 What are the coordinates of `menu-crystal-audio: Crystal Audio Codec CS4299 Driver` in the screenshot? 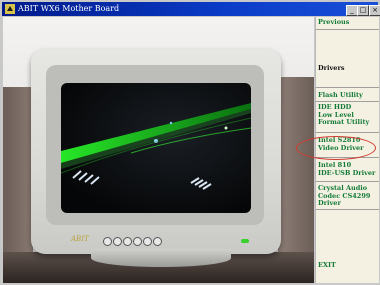 It's located at (348, 196).